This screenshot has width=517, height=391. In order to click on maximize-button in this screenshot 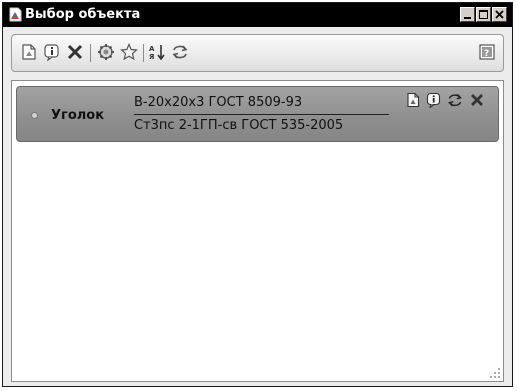, I will do `click(483, 14)`.